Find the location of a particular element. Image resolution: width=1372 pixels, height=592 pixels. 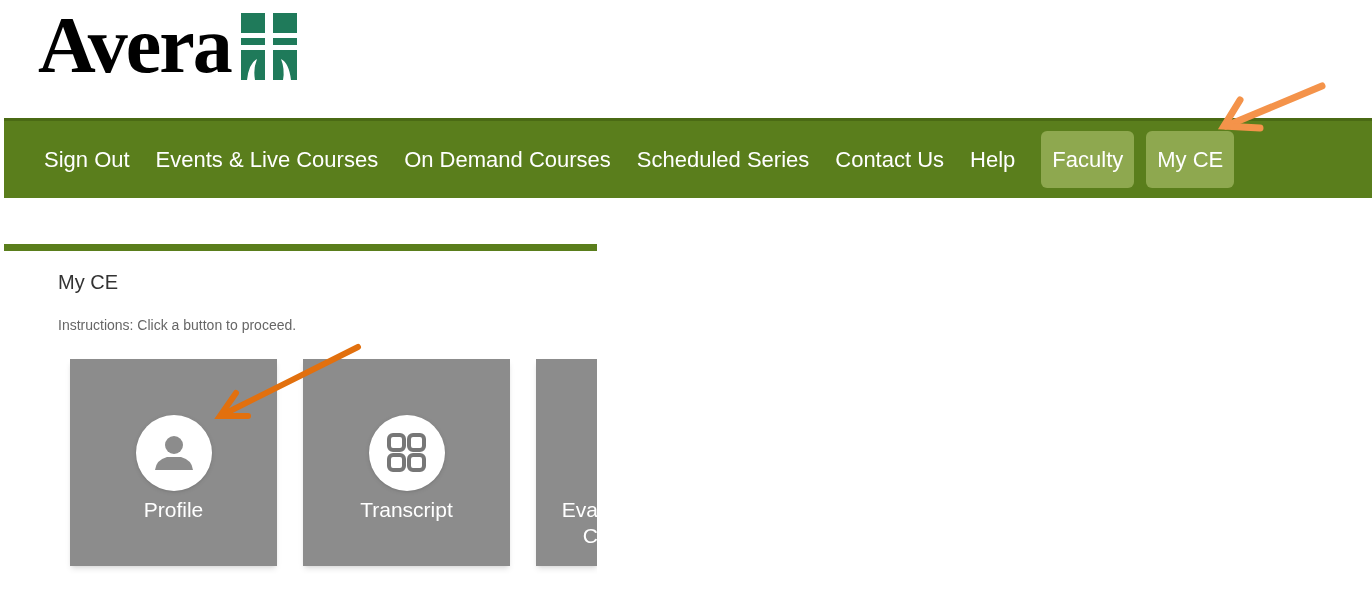

instructions-text: Instructions: Click a button to proceed. is located at coordinates (177, 325).